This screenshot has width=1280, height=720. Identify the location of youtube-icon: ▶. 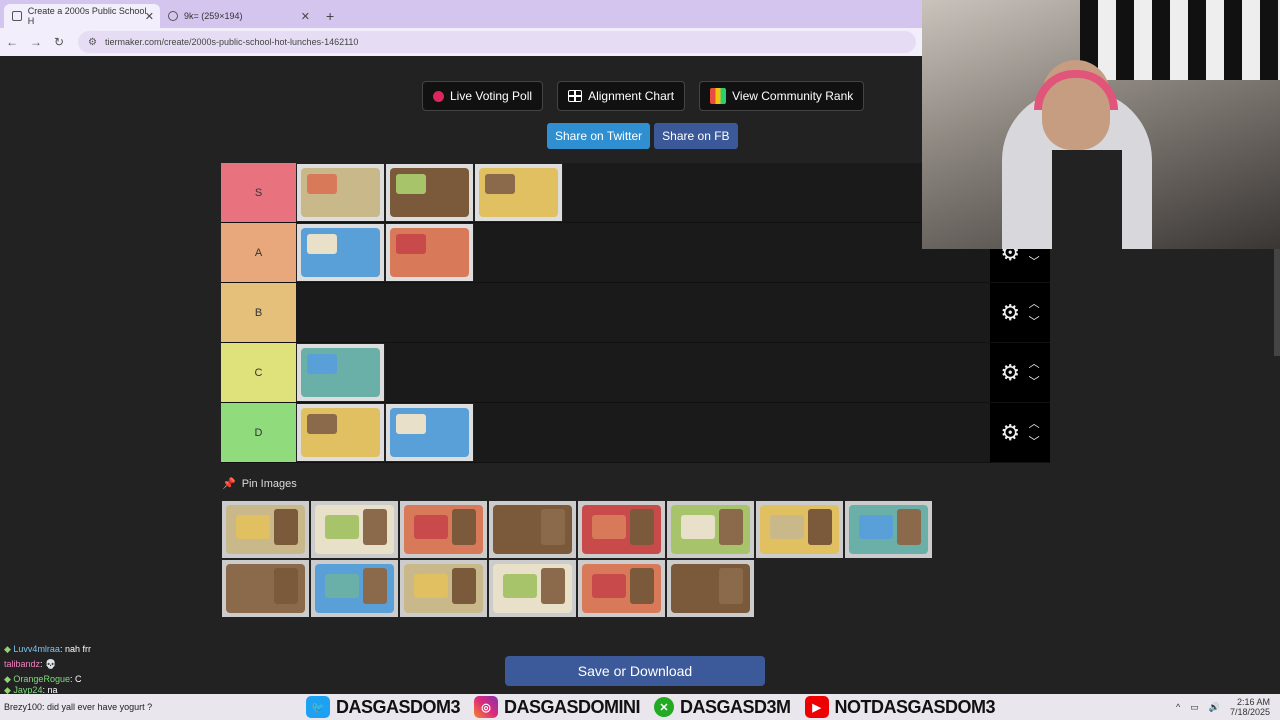
(816, 707).